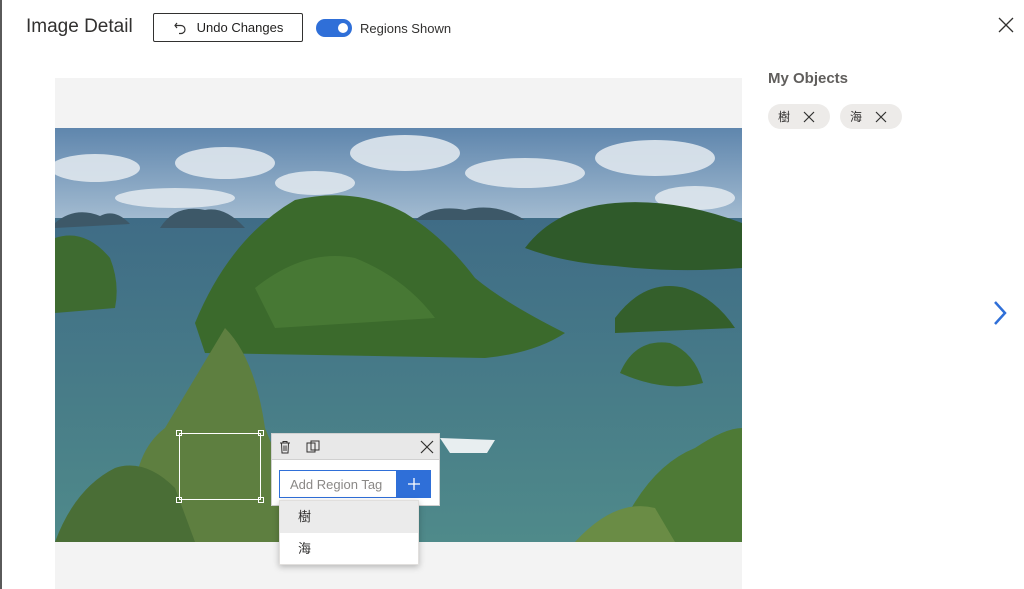 The image size is (1024, 589). I want to click on add-region-tag-button, so click(414, 484).